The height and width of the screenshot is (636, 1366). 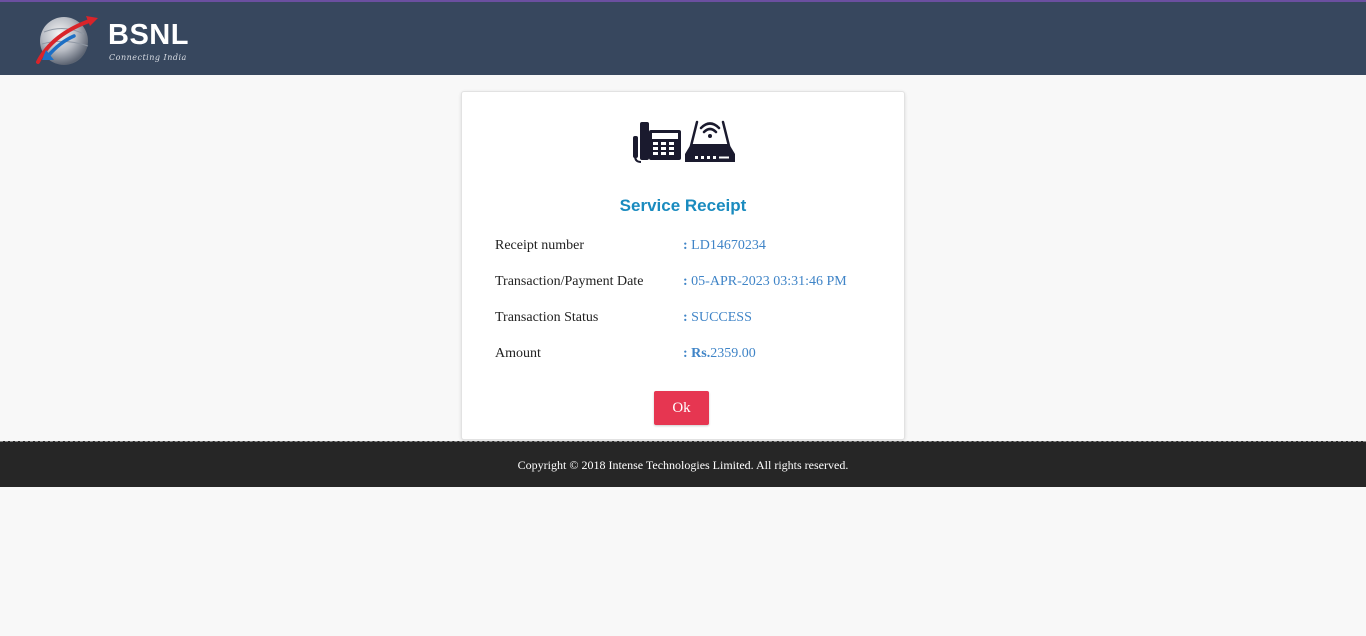 What do you see at coordinates (518, 353) in the screenshot?
I see `amount-label: Amount` at bounding box center [518, 353].